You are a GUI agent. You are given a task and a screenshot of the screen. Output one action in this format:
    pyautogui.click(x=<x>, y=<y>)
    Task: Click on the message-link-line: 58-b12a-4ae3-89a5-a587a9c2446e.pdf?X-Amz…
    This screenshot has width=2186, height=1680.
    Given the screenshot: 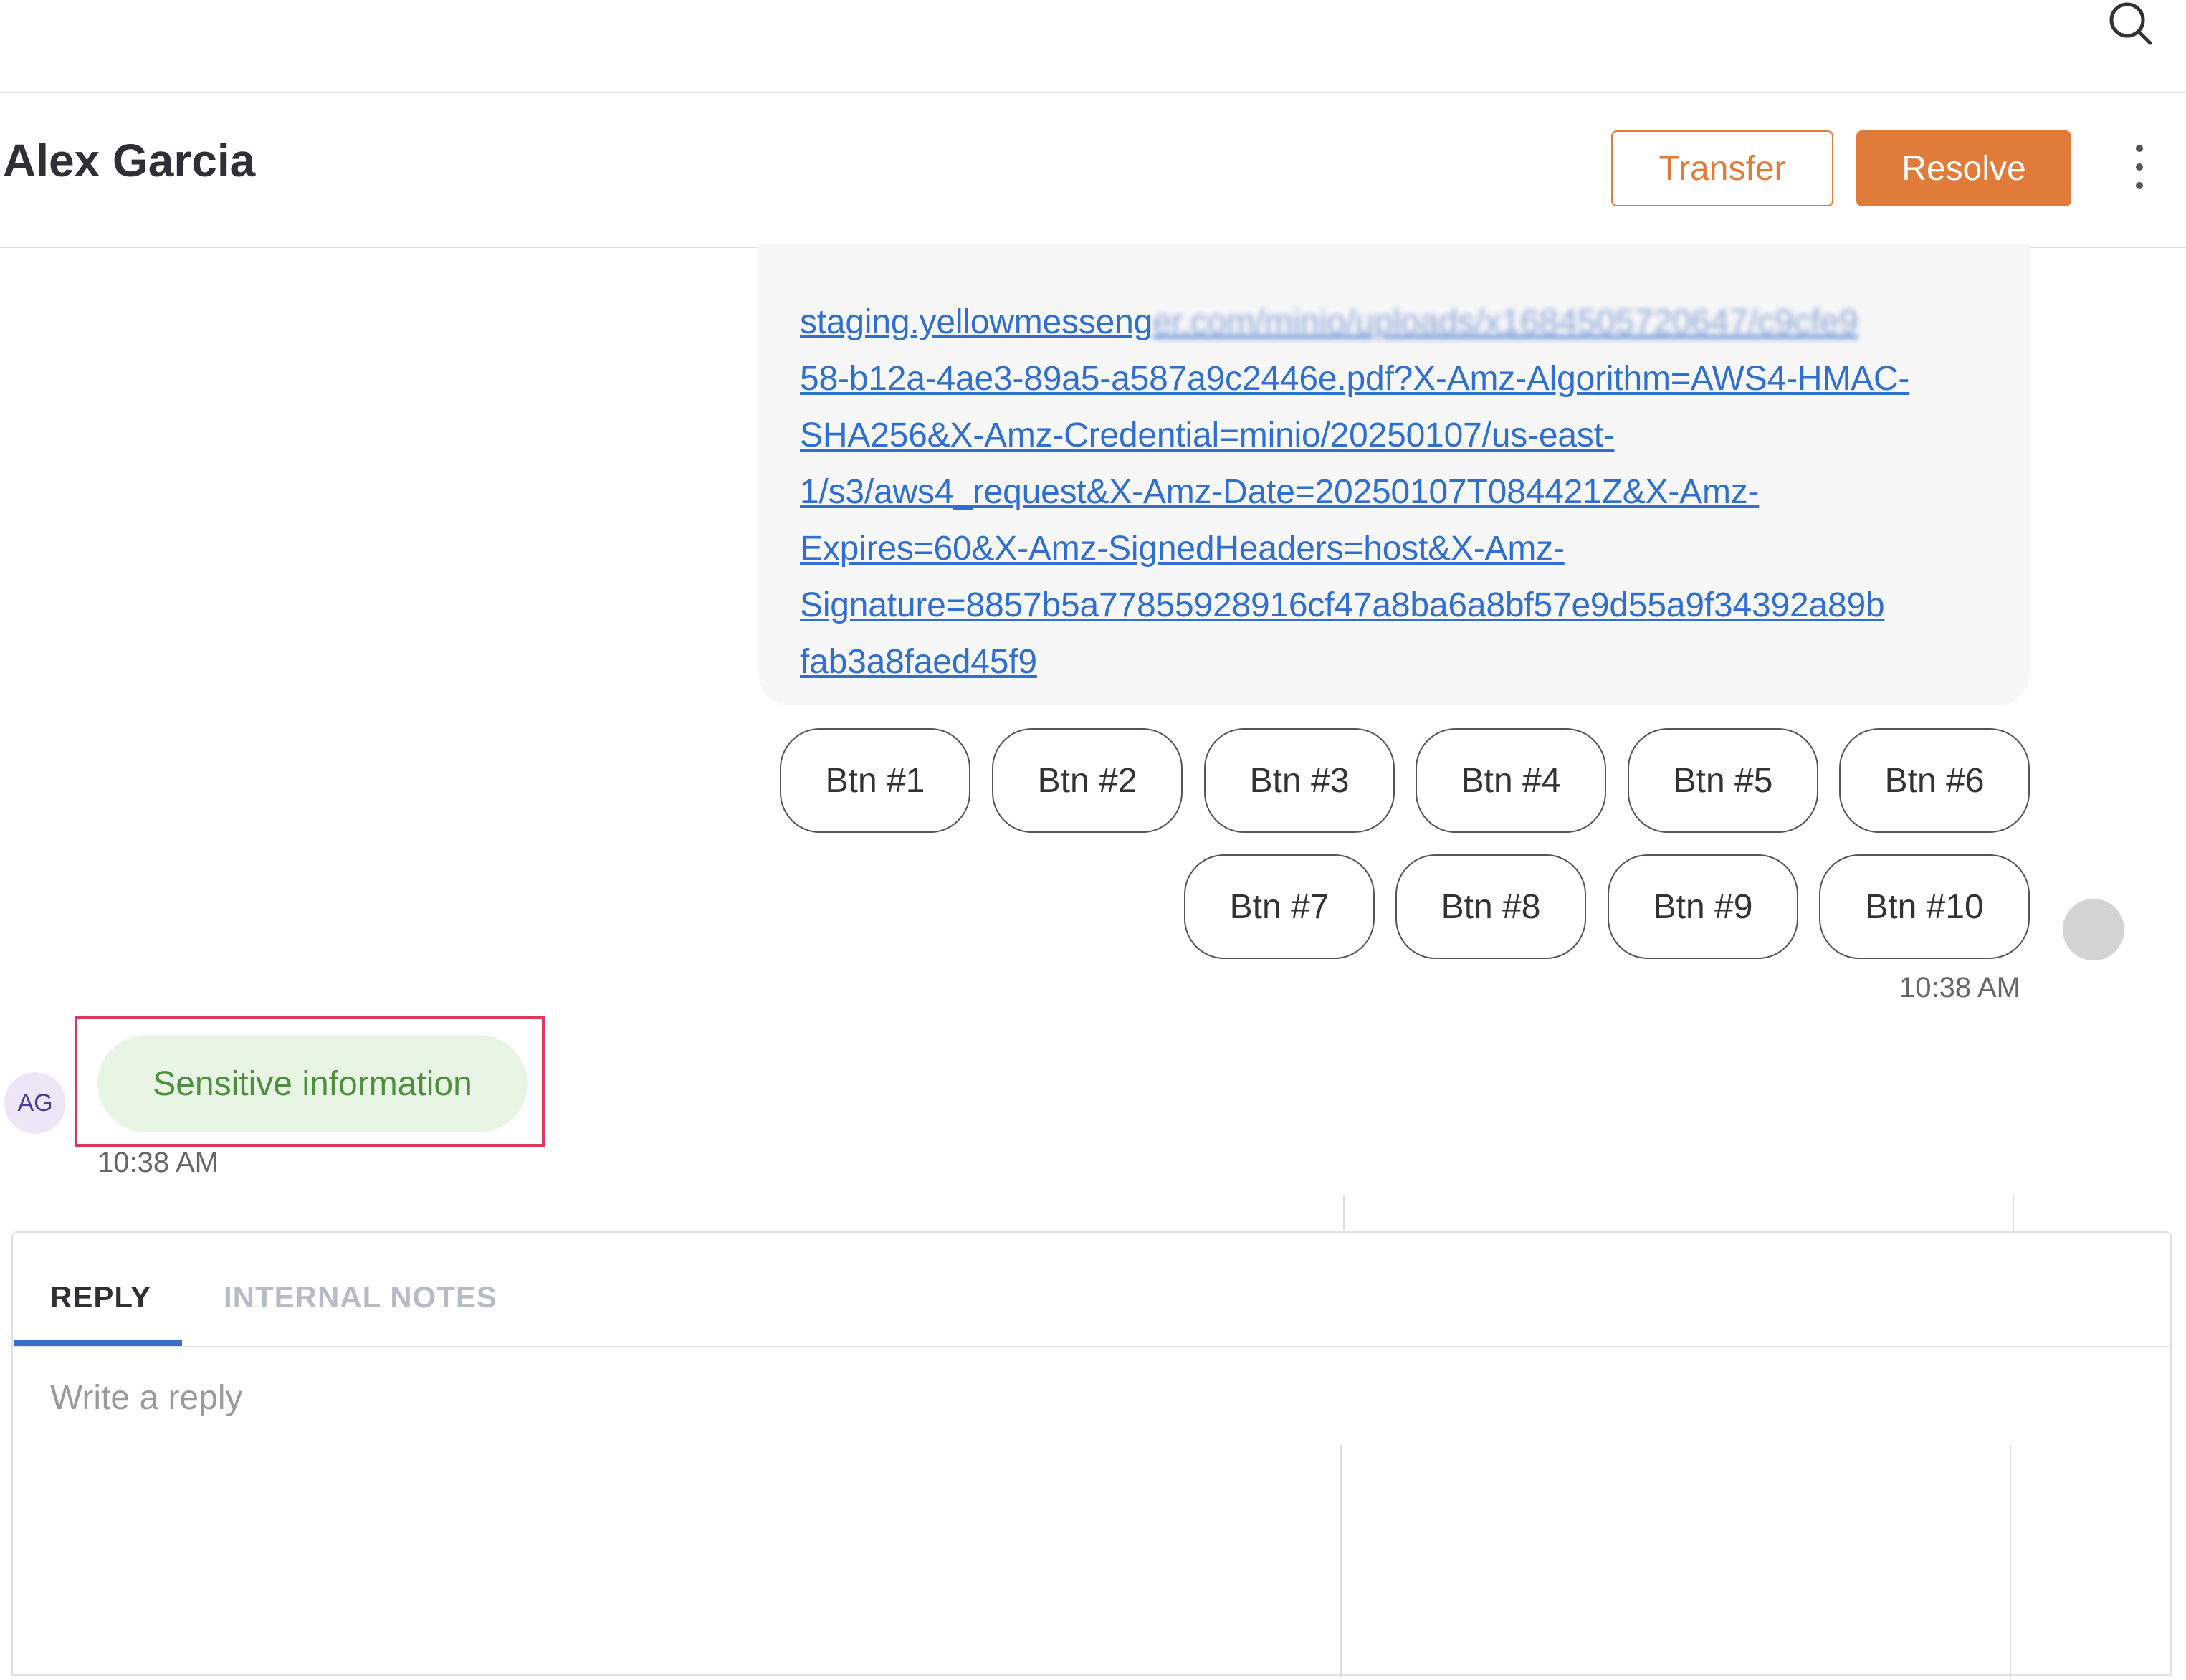 What is the action you would take?
    pyautogui.click(x=1395, y=378)
    